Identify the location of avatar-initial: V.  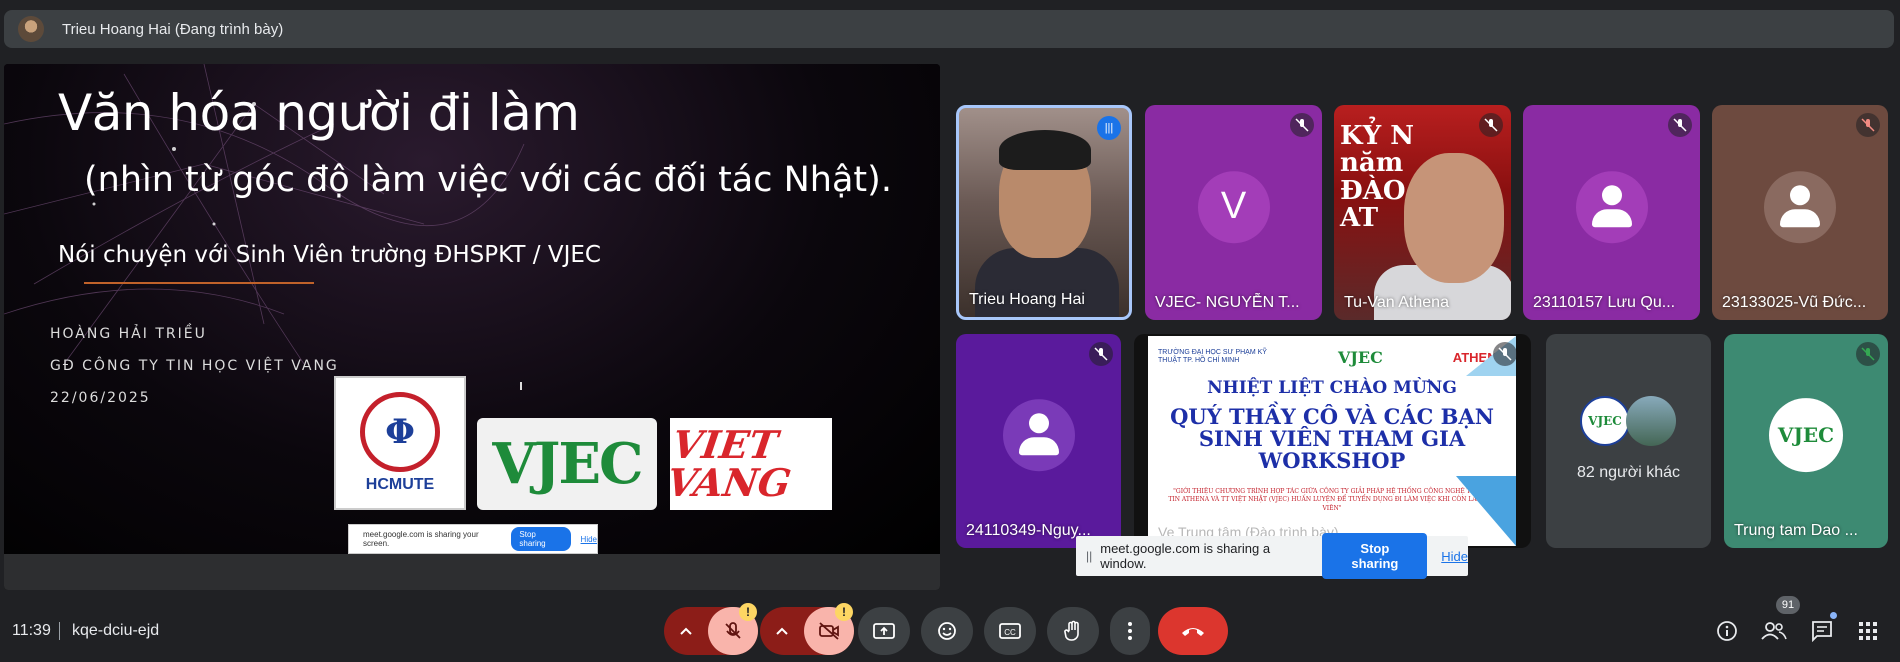
(1233, 206).